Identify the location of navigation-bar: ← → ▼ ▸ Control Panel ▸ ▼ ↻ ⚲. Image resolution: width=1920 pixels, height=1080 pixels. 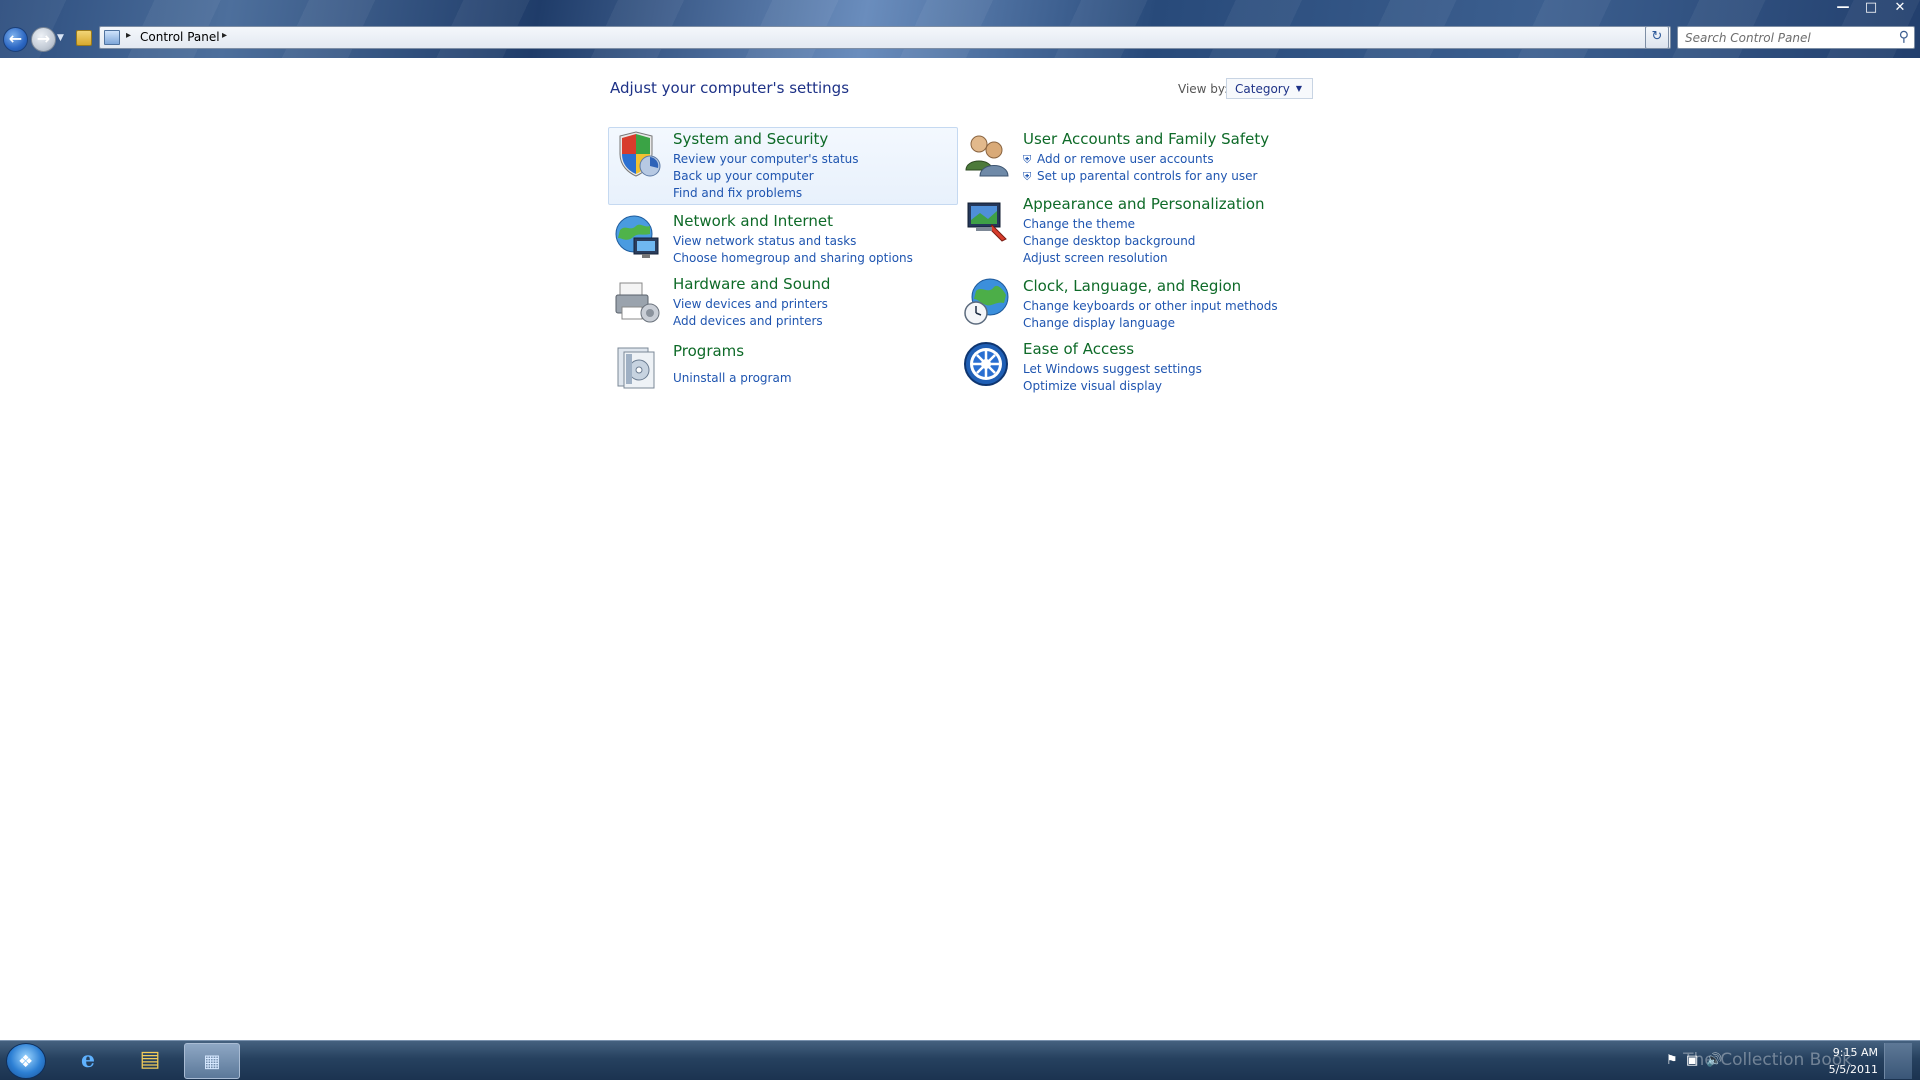
(960, 39).